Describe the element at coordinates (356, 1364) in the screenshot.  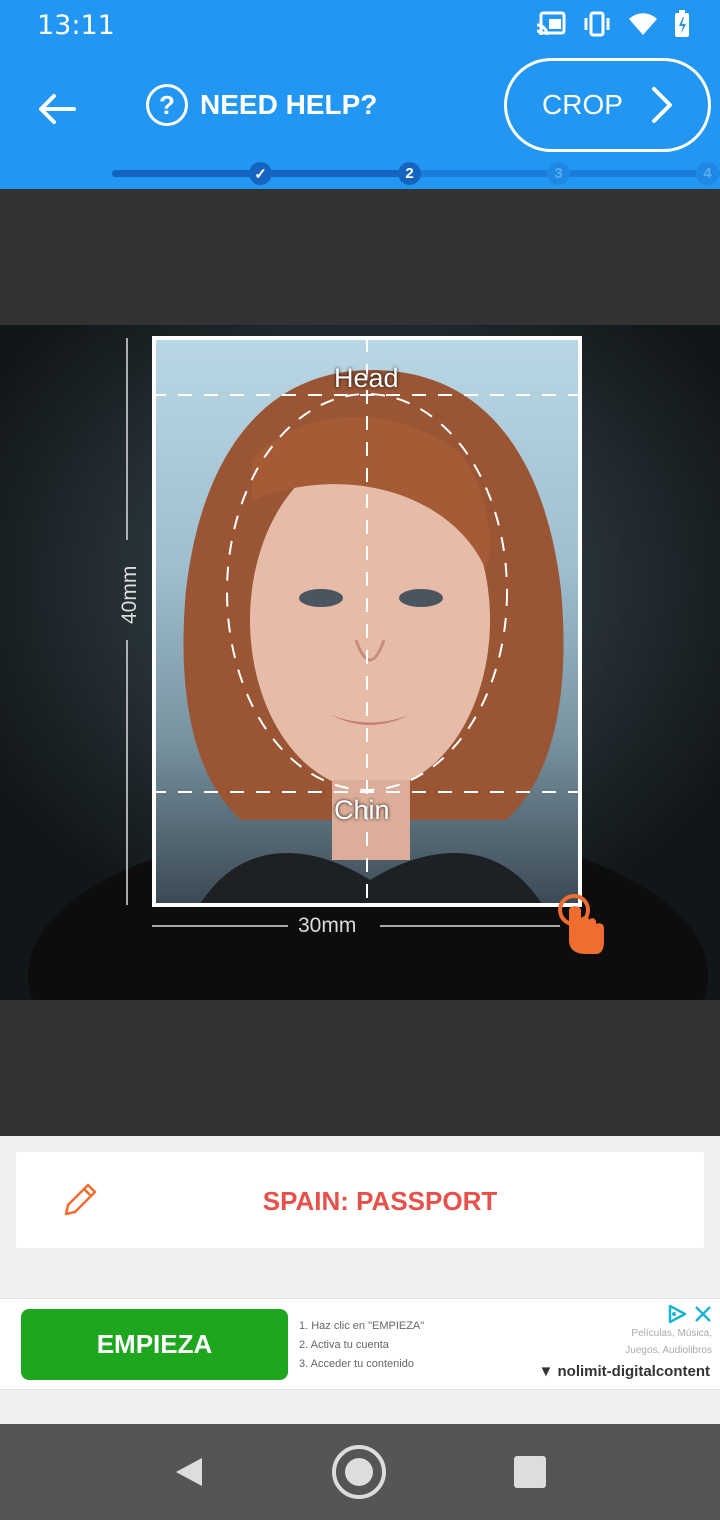
I see `ad-step-3: 3. Acceder tu contenido` at that location.